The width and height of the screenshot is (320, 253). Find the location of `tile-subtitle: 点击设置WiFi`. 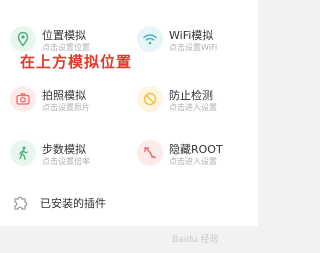

tile-subtitle: 点击设置WiFi is located at coordinates (193, 47).